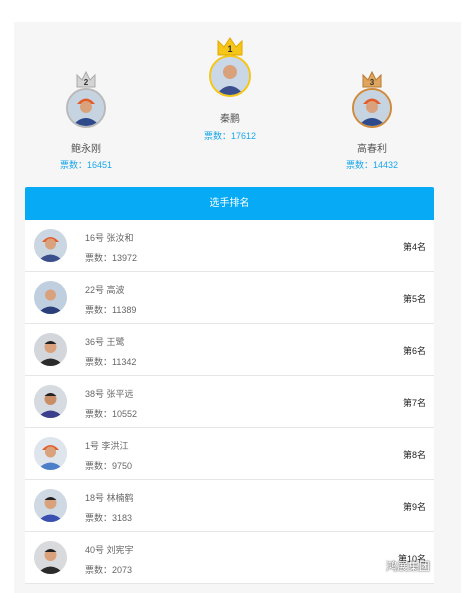 The height and width of the screenshot is (593, 475). What do you see at coordinates (229, 350) in the screenshot?
I see `list-item: 36号 王鹭 票数：11342 第6名` at bounding box center [229, 350].